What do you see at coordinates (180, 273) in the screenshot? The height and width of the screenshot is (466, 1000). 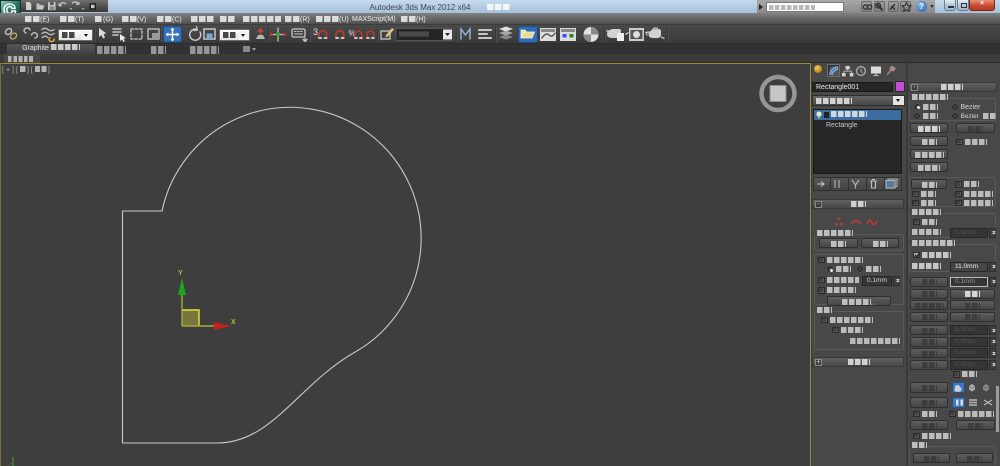 I see `svg-text: Y` at bounding box center [180, 273].